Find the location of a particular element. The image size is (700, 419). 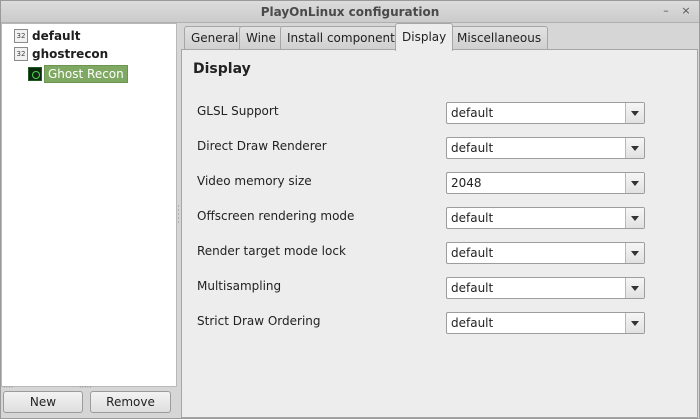

tree-item-ghost-recon: Ghost Recon is located at coordinates (78, 73).